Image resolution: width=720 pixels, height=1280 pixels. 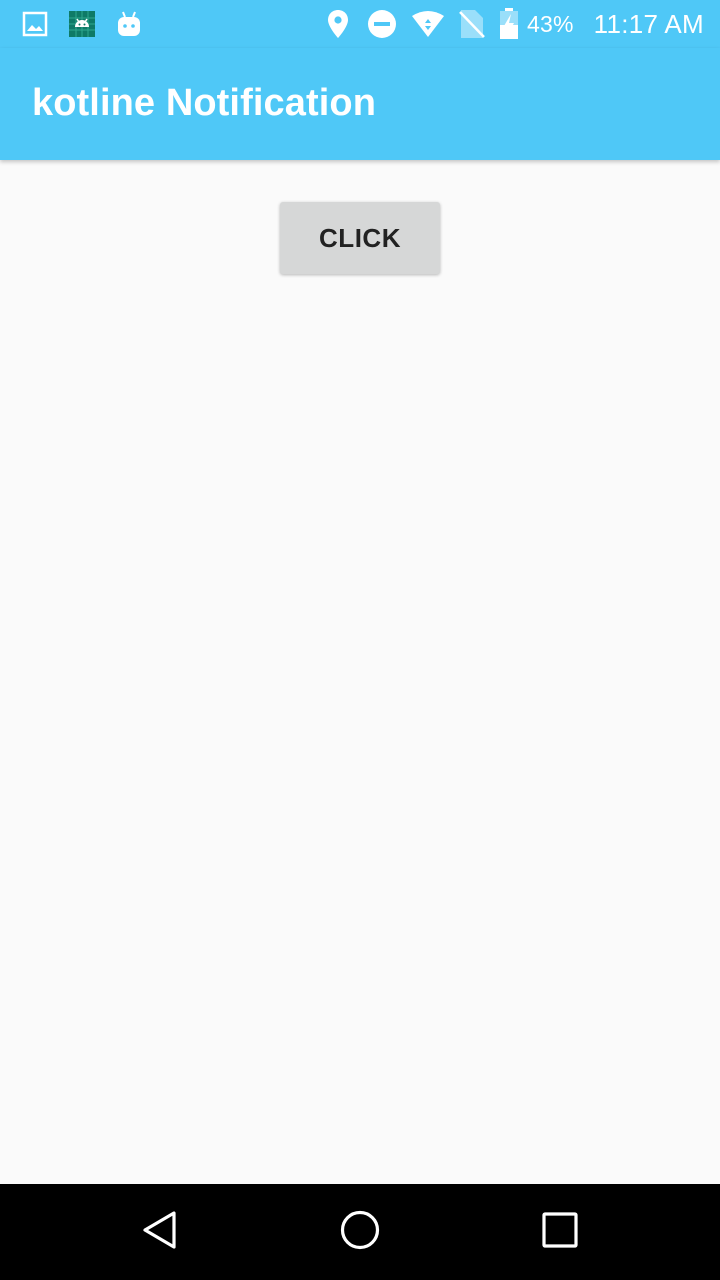 What do you see at coordinates (550, 23) in the screenshot?
I see `battery-percent: 43%` at bounding box center [550, 23].